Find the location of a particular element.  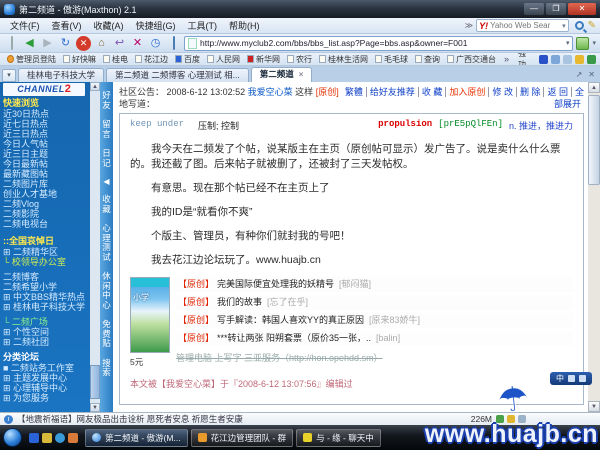

plugin-icon is located at coordinates (591, 59).